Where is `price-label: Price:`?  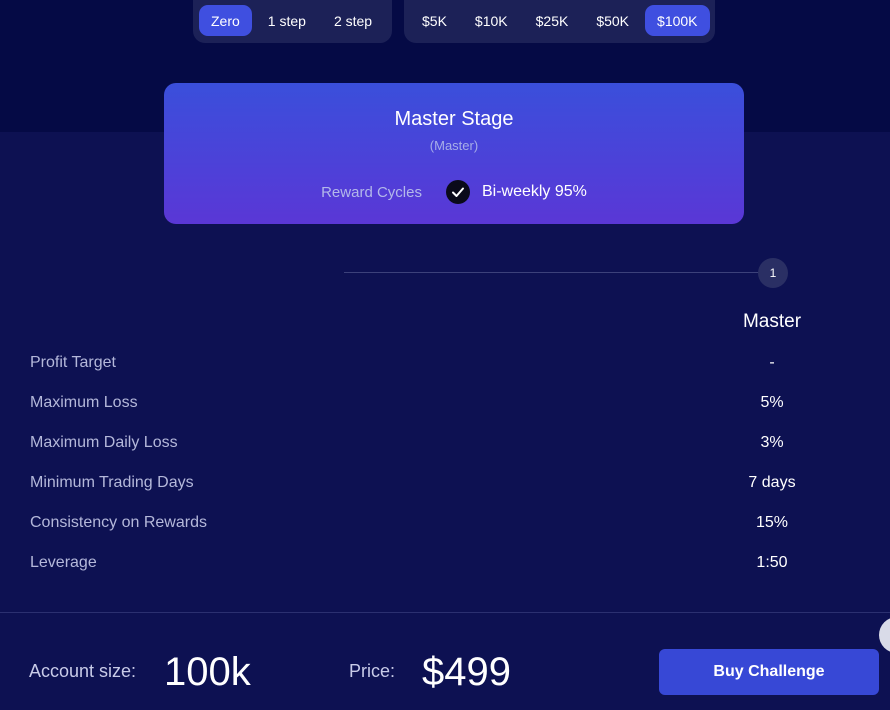
price-label: Price: is located at coordinates (372, 671).